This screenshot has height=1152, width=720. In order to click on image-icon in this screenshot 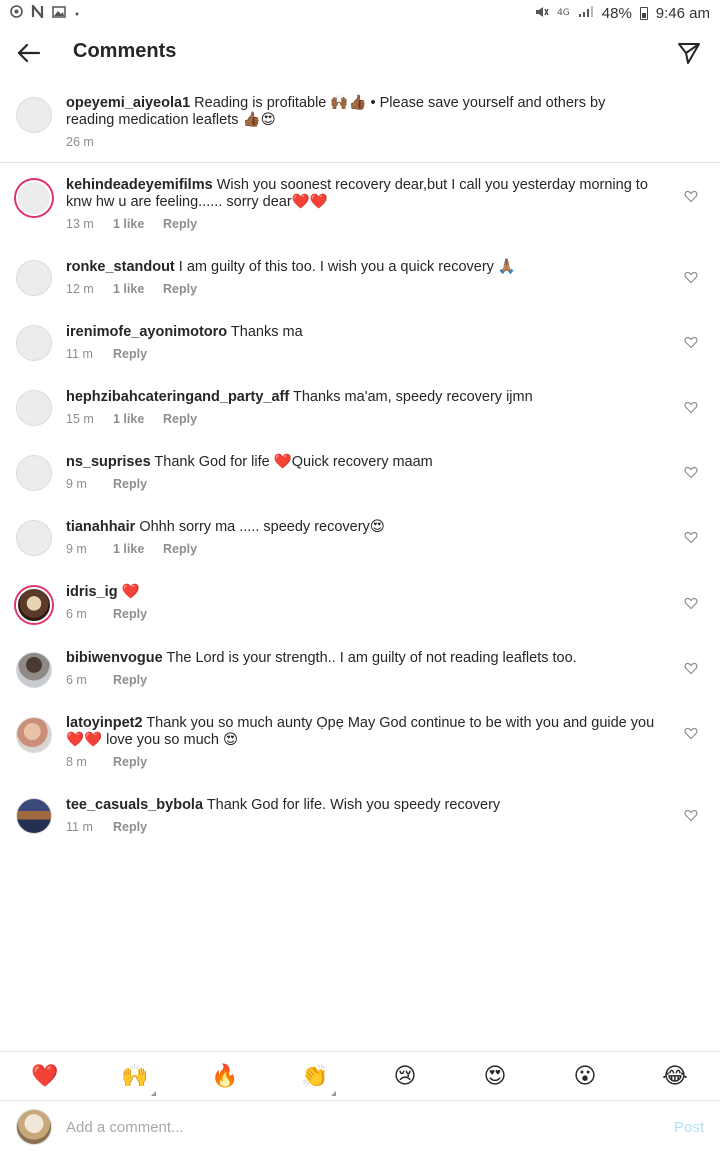, I will do `click(59, 13)`.